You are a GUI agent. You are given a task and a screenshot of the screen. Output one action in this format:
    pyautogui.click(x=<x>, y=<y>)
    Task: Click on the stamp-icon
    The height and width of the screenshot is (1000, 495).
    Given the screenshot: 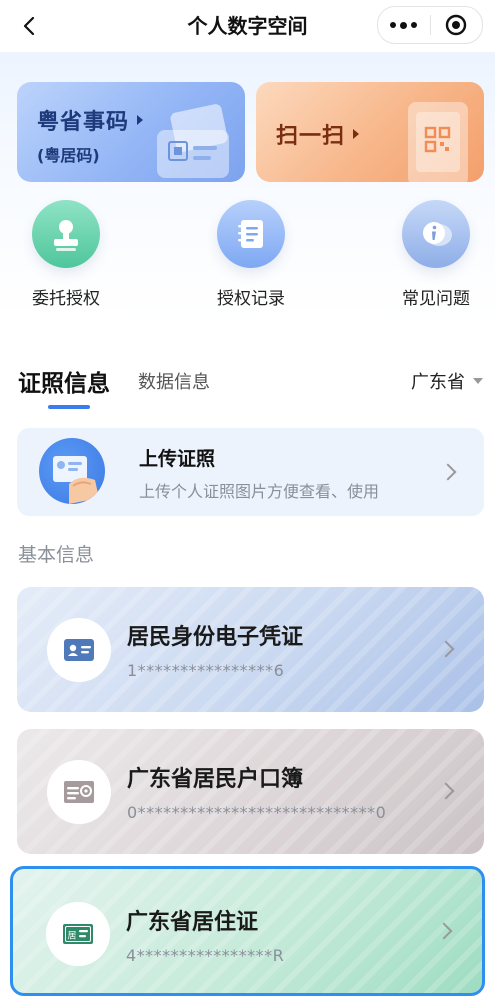 What is the action you would take?
    pyautogui.click(x=66, y=234)
    